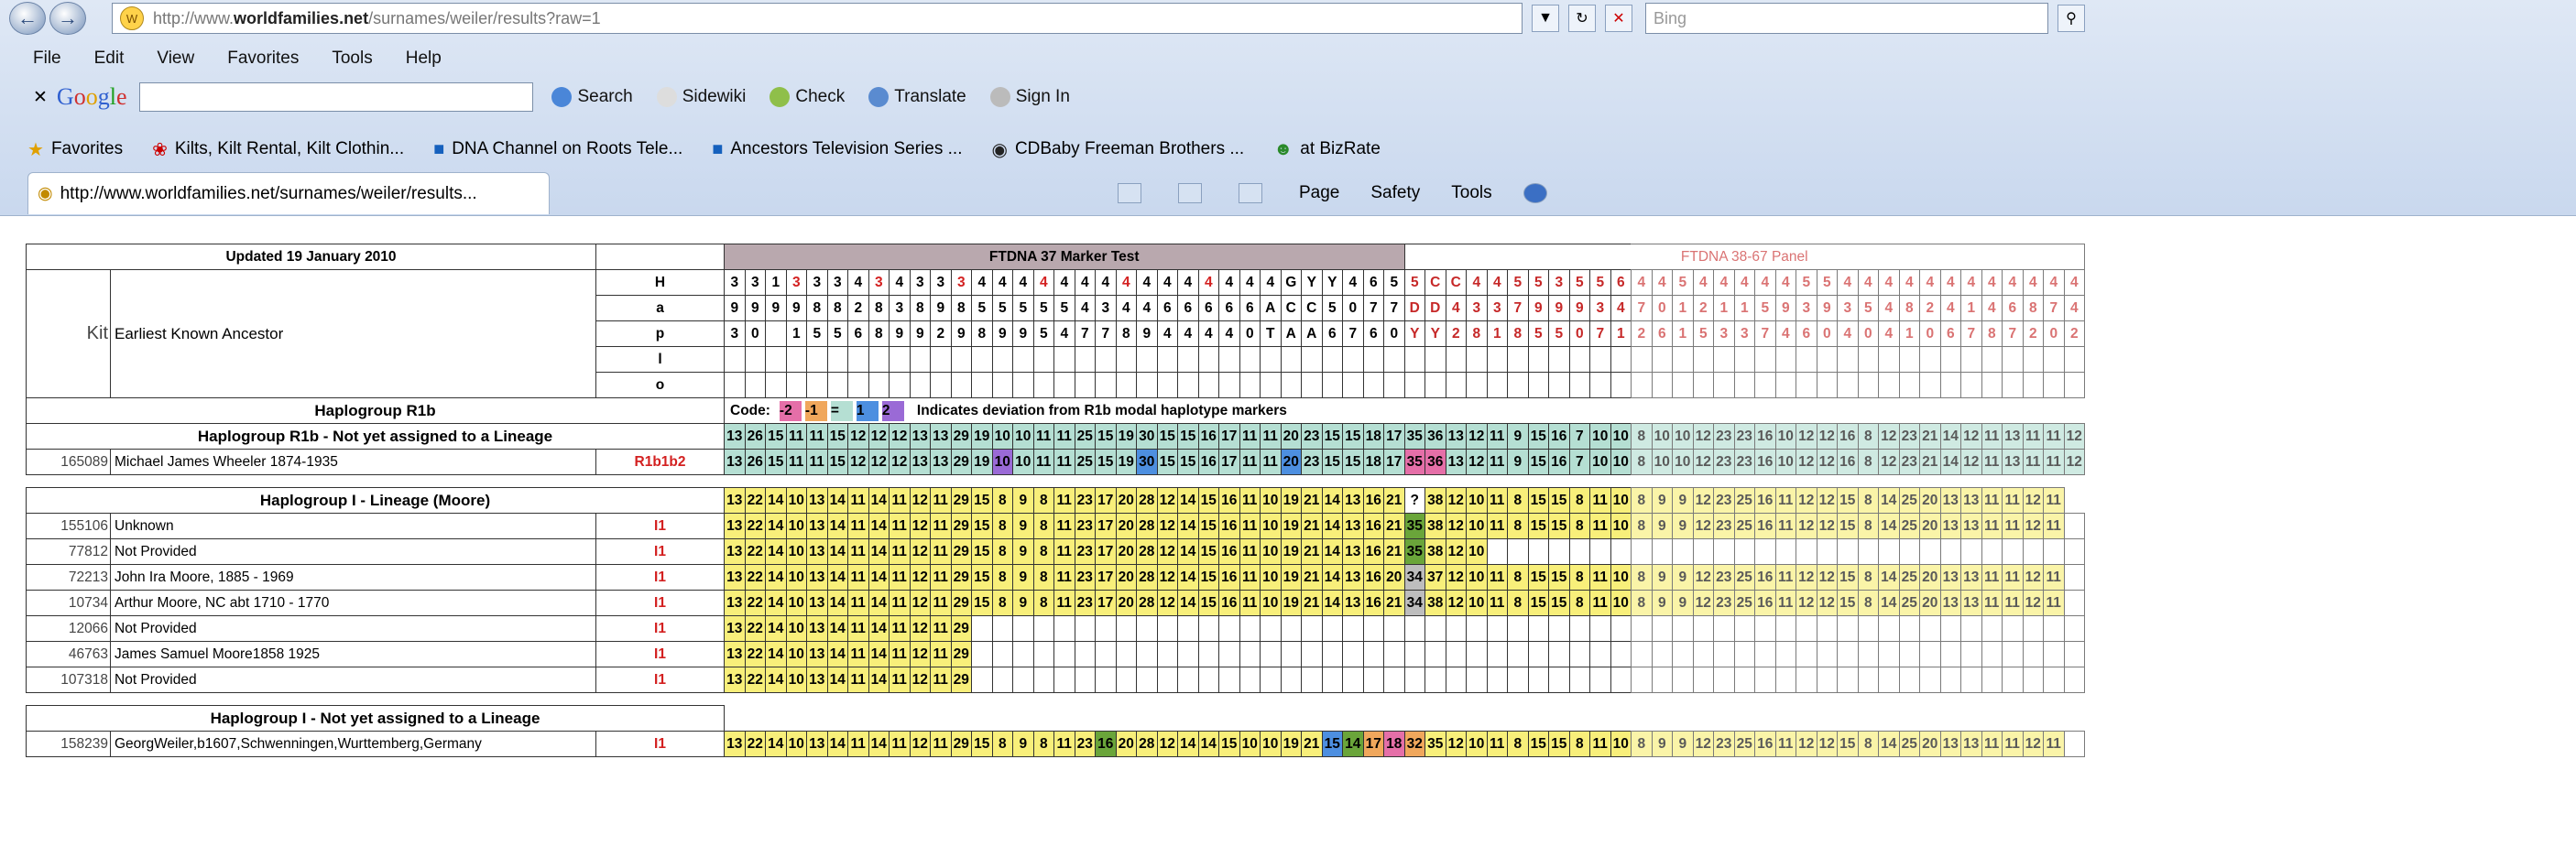  Describe the element at coordinates (1471, 193) in the screenshot. I see `tools-menu: Tools` at that location.